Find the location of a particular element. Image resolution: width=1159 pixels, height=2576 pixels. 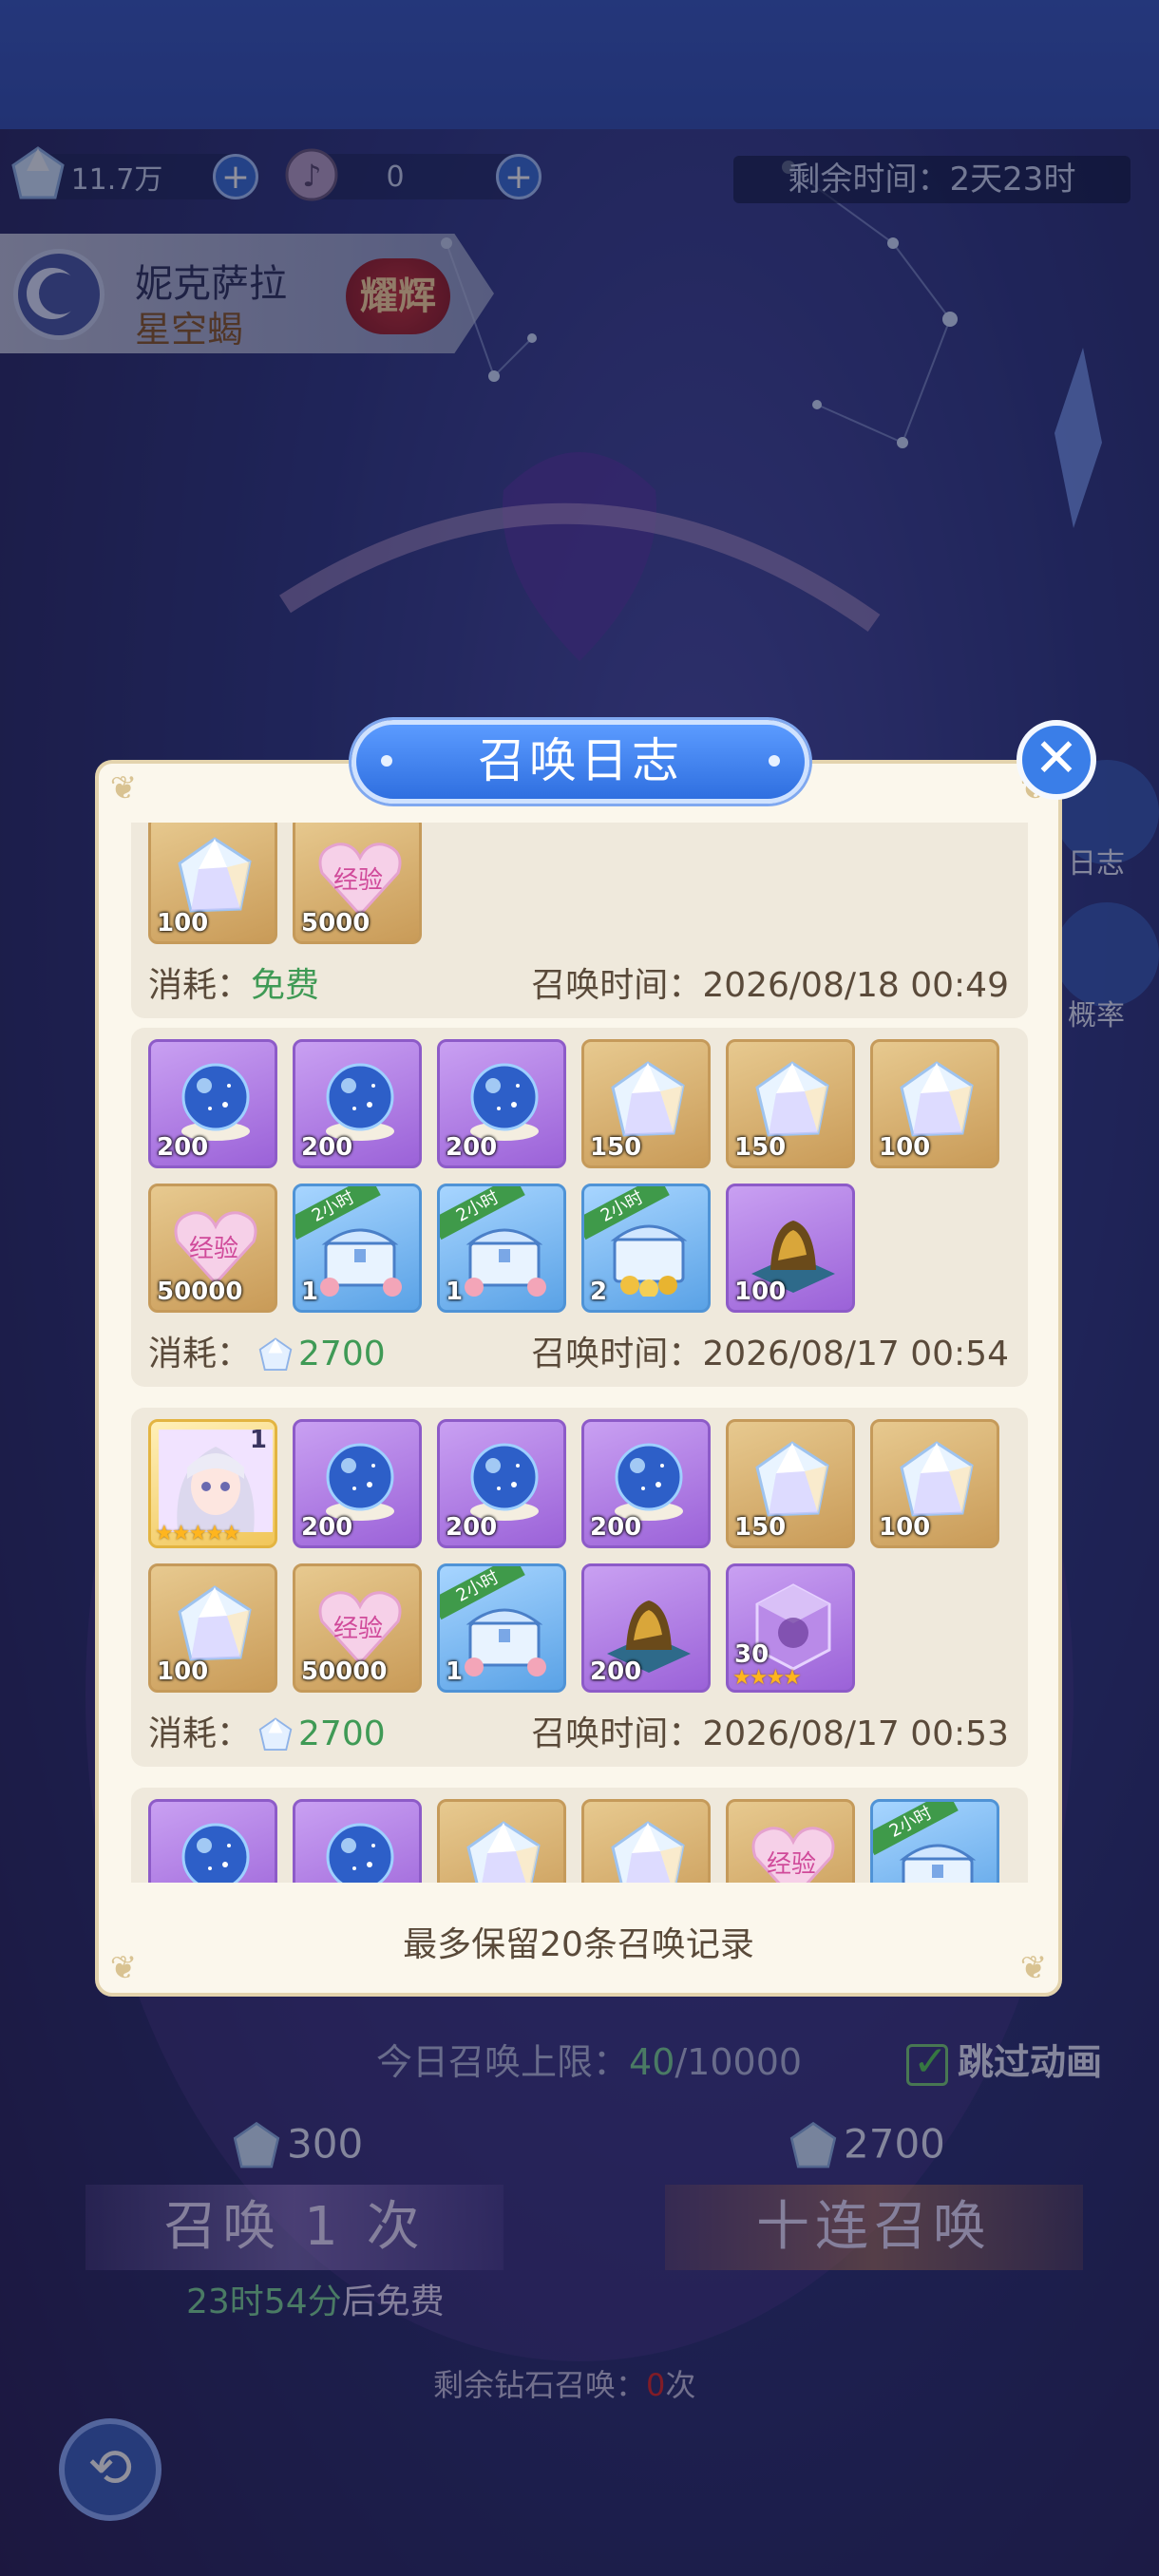

summon-time: 召唤时间：2026/08/17 00:54 is located at coordinates (770, 1350).